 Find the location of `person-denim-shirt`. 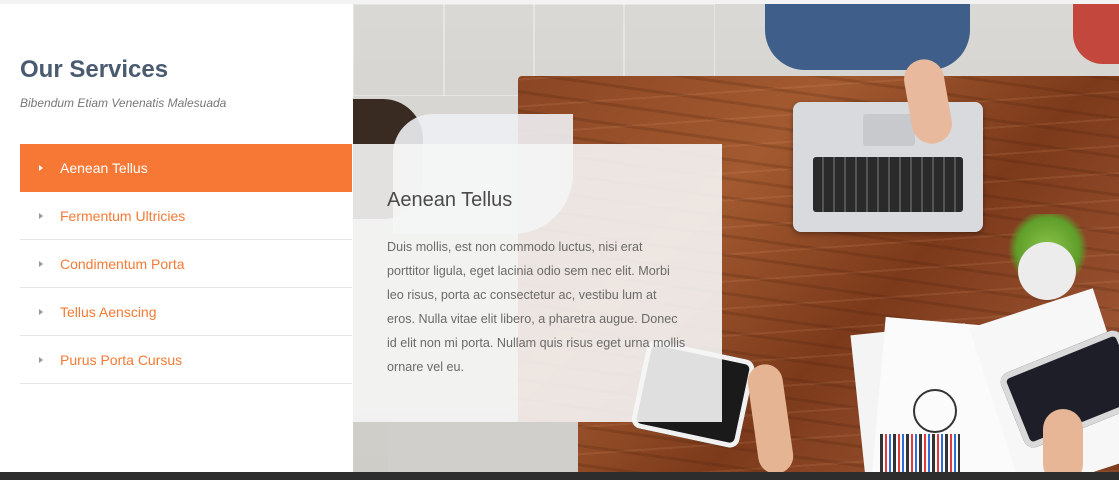

person-denim-shirt is located at coordinates (867, 37).